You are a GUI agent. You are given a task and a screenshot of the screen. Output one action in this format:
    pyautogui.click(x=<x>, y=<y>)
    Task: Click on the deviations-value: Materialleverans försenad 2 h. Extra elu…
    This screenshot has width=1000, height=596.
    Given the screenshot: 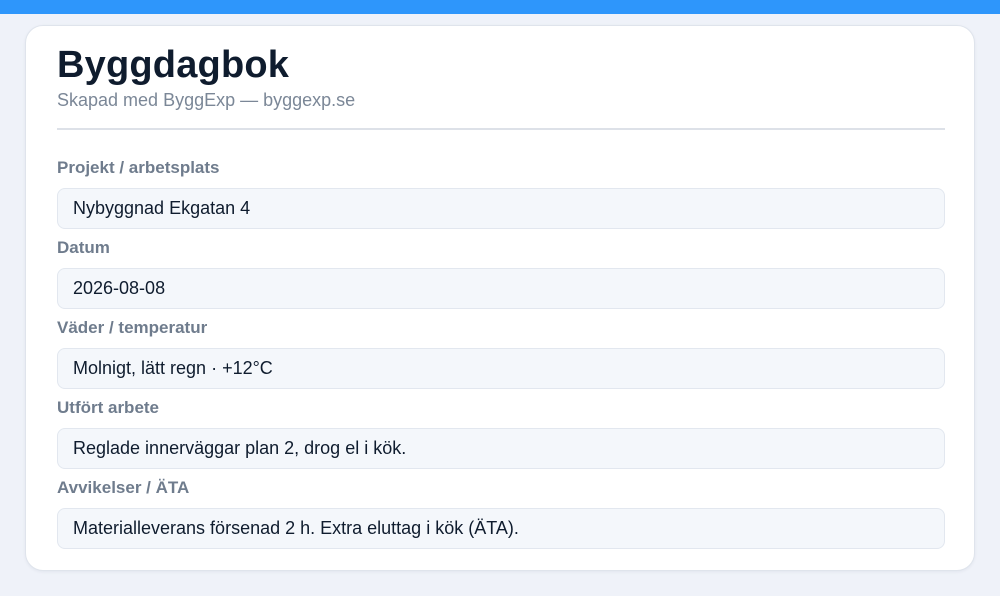 What is the action you would take?
    pyautogui.click(x=501, y=528)
    